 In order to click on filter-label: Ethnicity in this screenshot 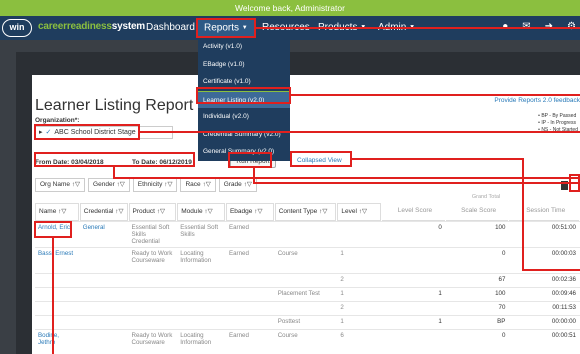, I will do `click(150, 184)`.